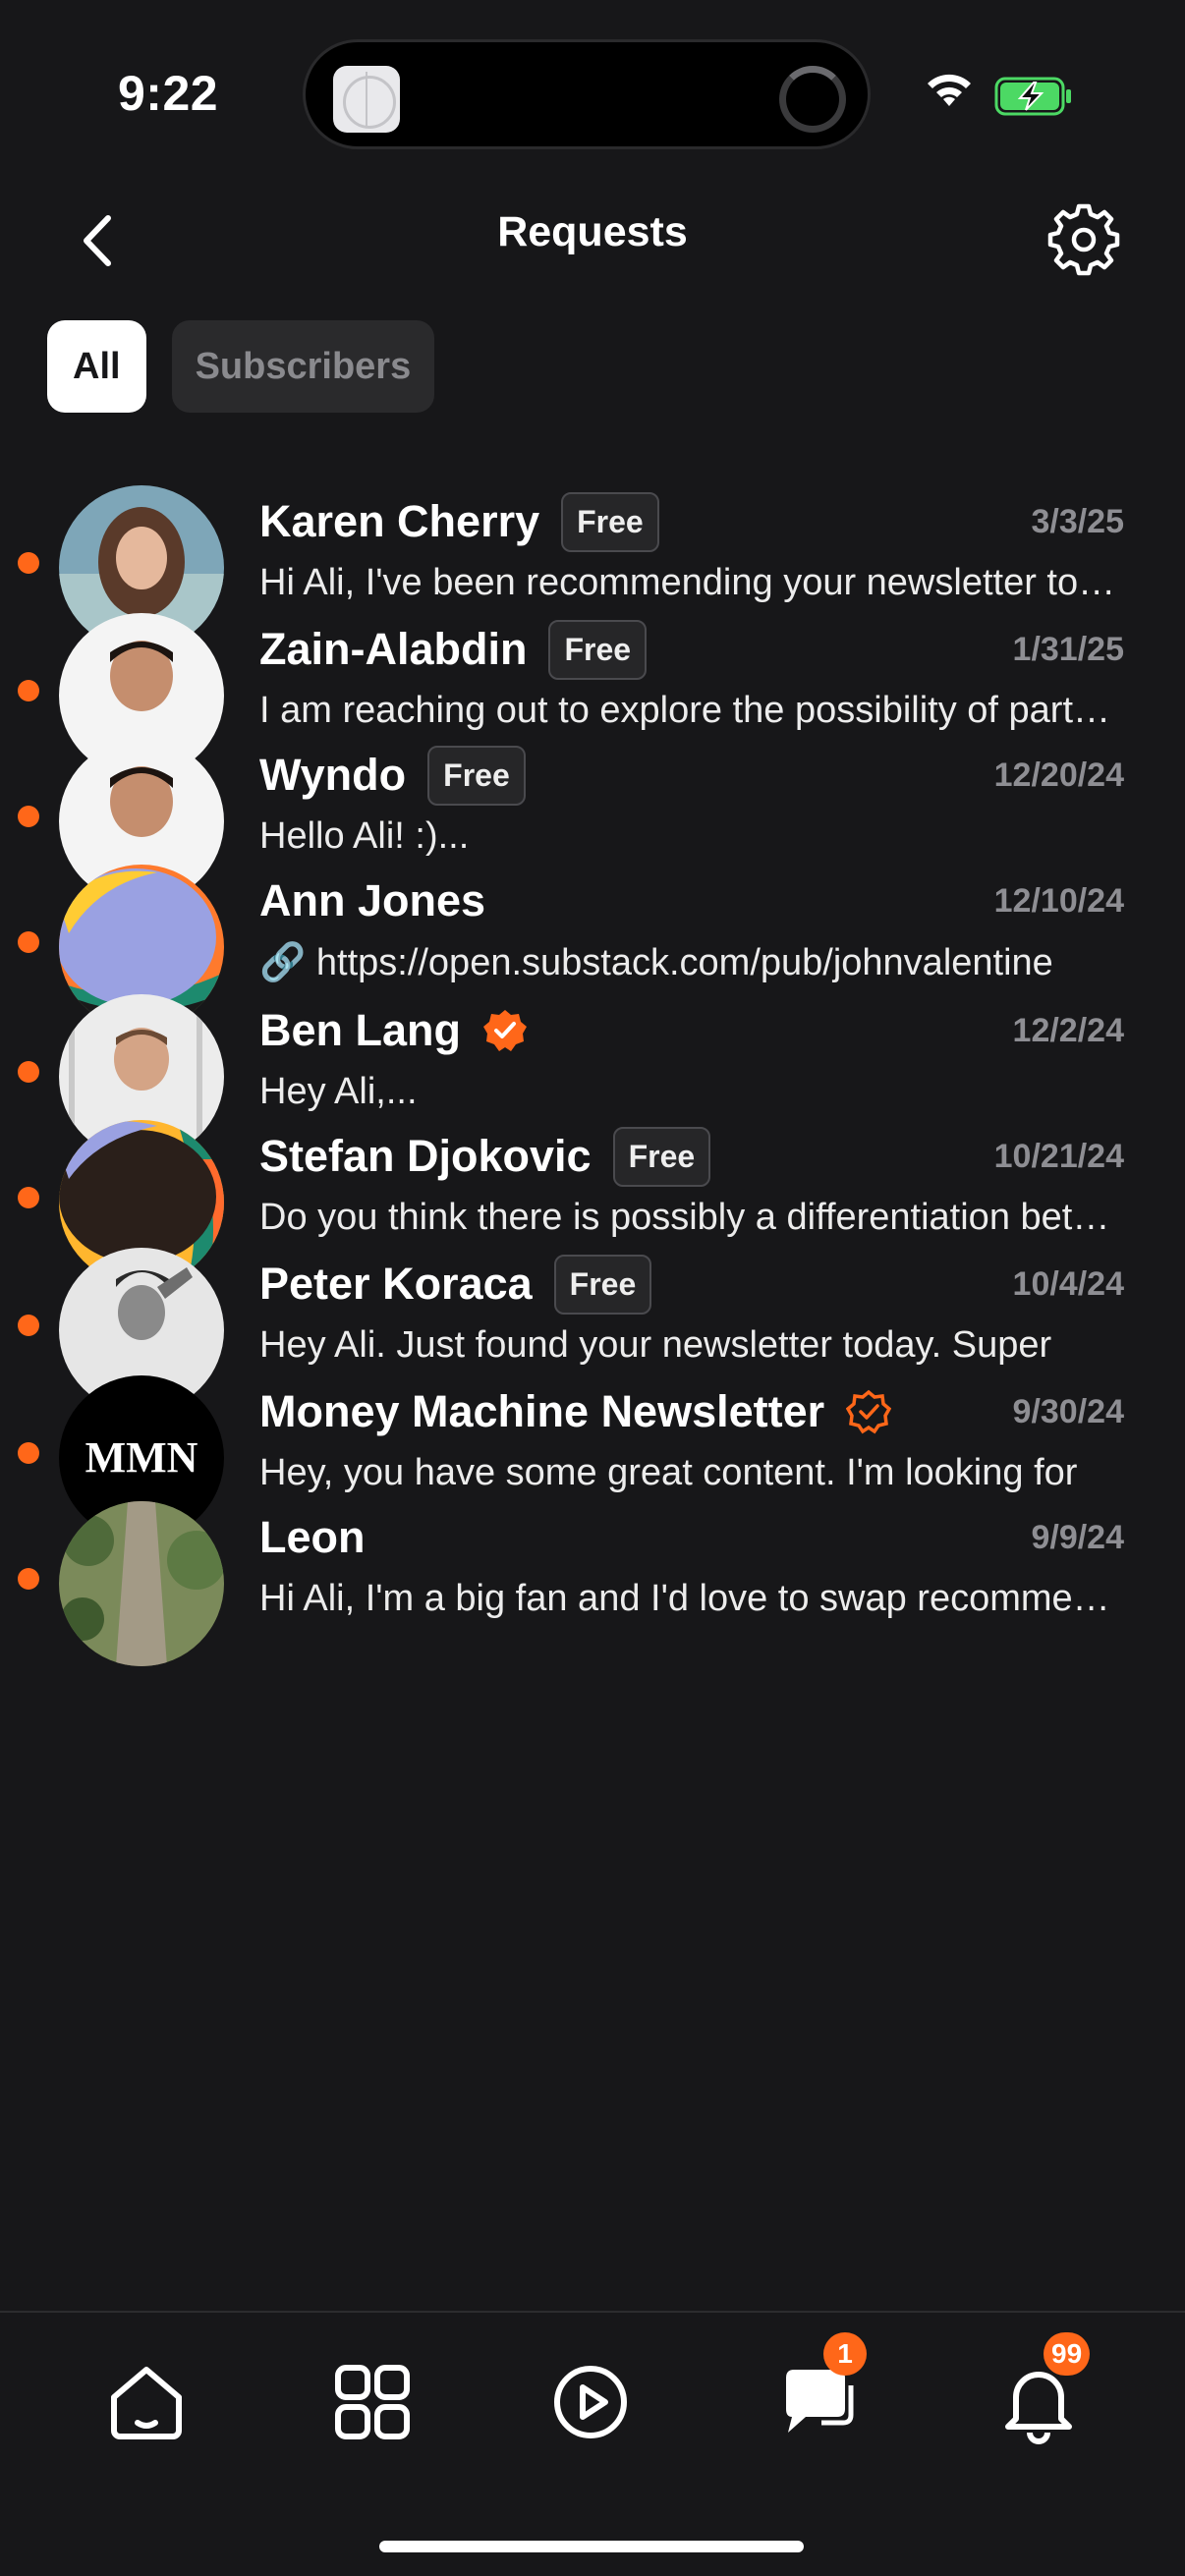  What do you see at coordinates (1058, 775) in the screenshot?
I see `message-date: 12/20/24` at bounding box center [1058, 775].